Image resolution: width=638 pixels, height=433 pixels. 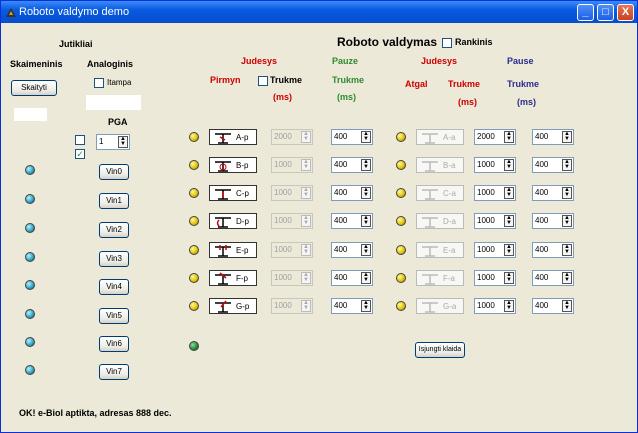 I want to click on row-c-backward-button: C-a, so click(x=440, y=193).